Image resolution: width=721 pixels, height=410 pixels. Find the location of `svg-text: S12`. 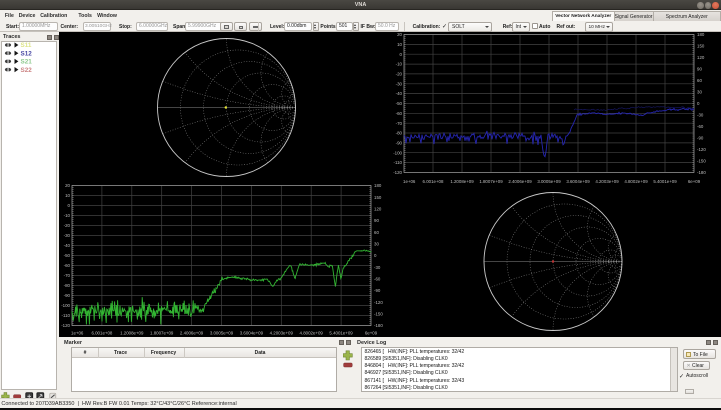

svg-text: S12 is located at coordinates (27, 53).